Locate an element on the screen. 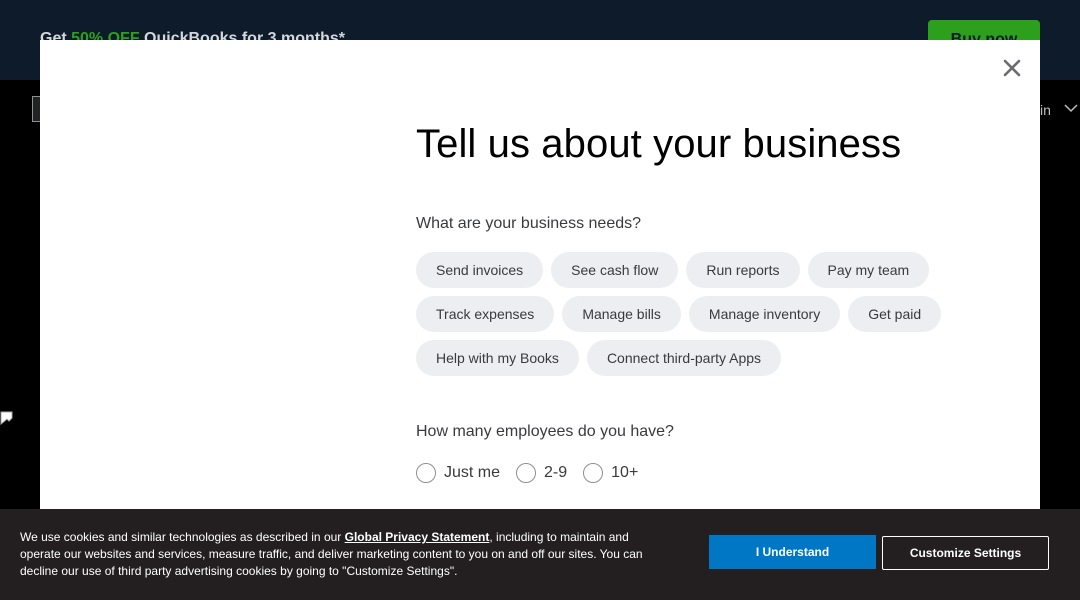  sign-in-link: in is located at coordinates (1045, 110).